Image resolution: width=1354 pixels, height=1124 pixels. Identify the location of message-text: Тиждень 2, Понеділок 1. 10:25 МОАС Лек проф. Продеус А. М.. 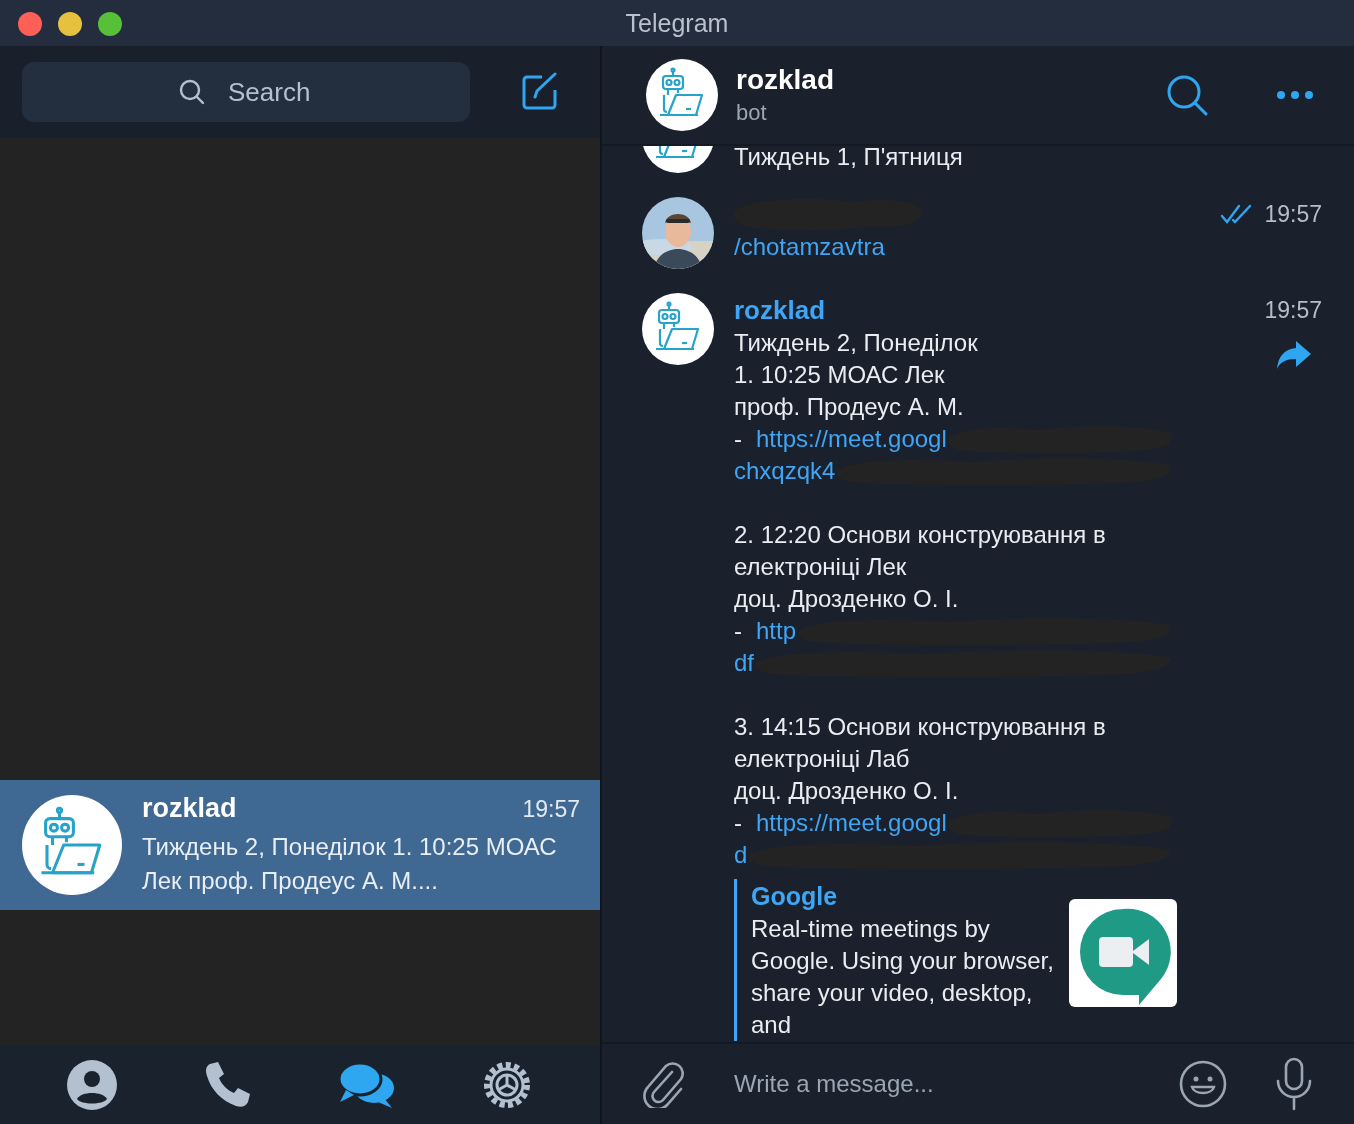
(856, 375).